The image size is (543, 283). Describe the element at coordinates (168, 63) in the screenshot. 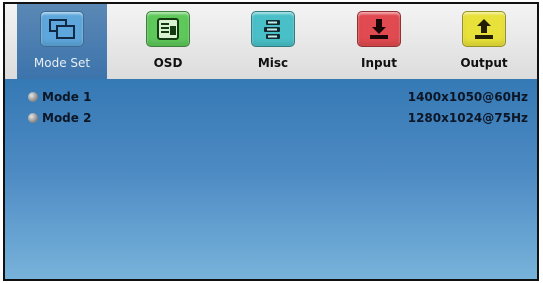

I see `tab-label: OSD` at that location.